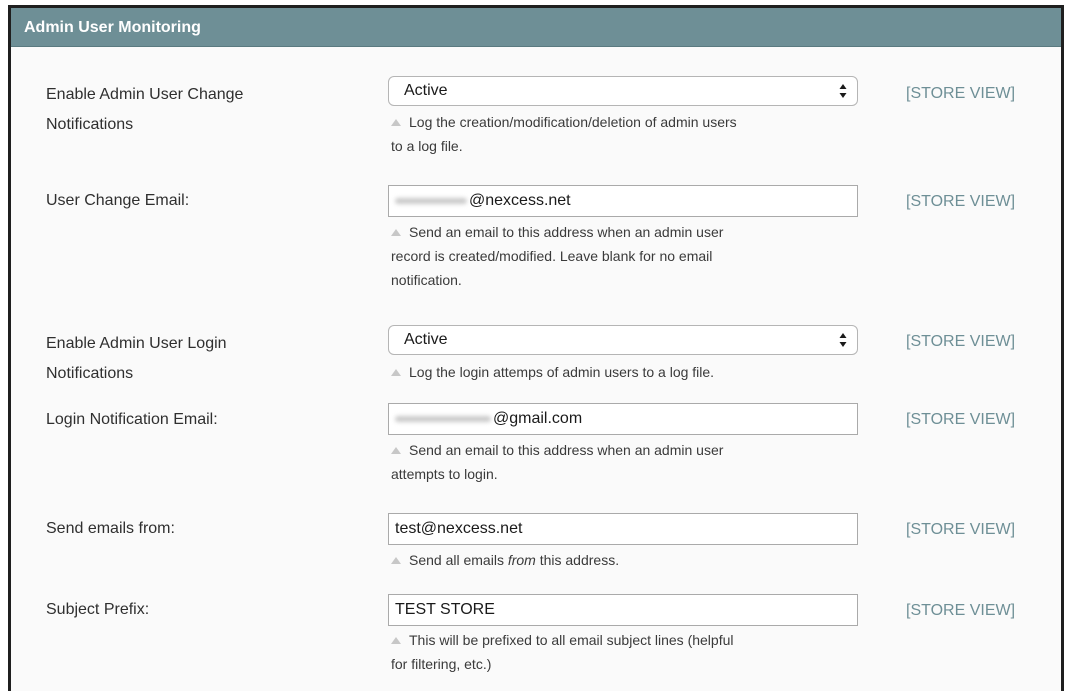 Image resolution: width=1072 pixels, height=691 pixels. What do you see at coordinates (112, 27) in the screenshot?
I see `section-title: Admin User Monitoring` at bounding box center [112, 27].